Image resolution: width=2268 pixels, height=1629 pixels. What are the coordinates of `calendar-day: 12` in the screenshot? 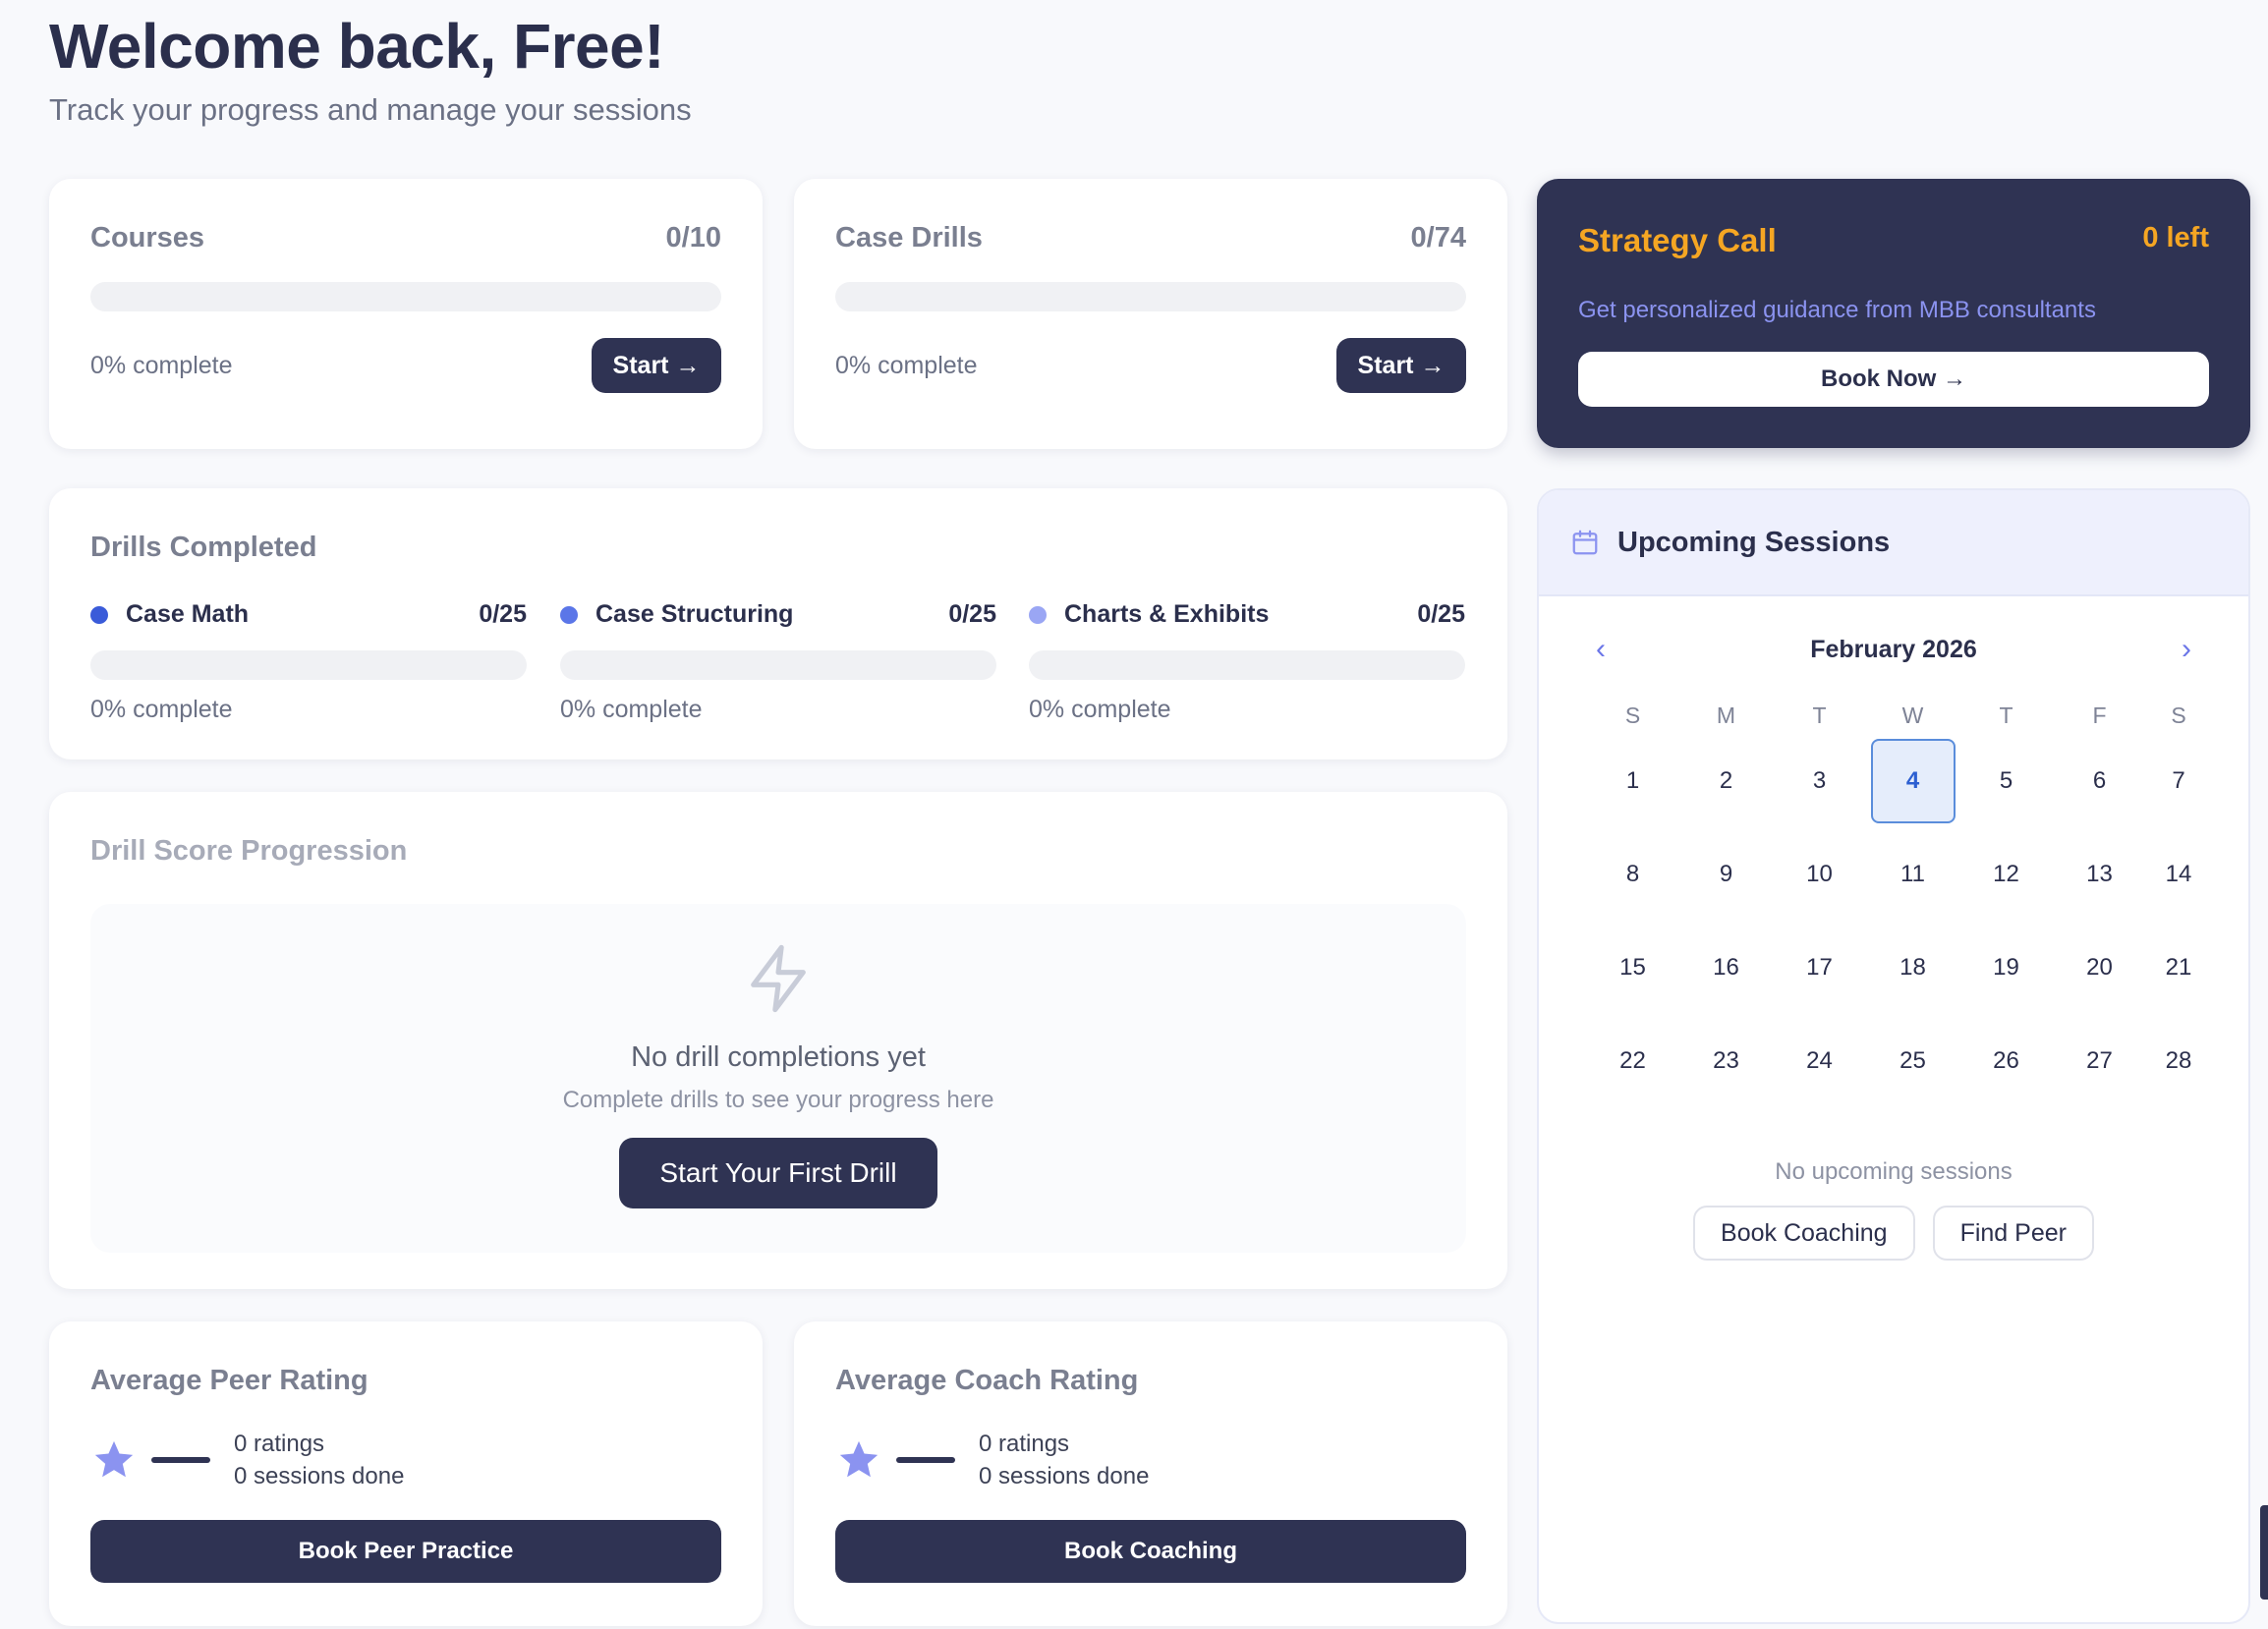 It's located at (2006, 874).